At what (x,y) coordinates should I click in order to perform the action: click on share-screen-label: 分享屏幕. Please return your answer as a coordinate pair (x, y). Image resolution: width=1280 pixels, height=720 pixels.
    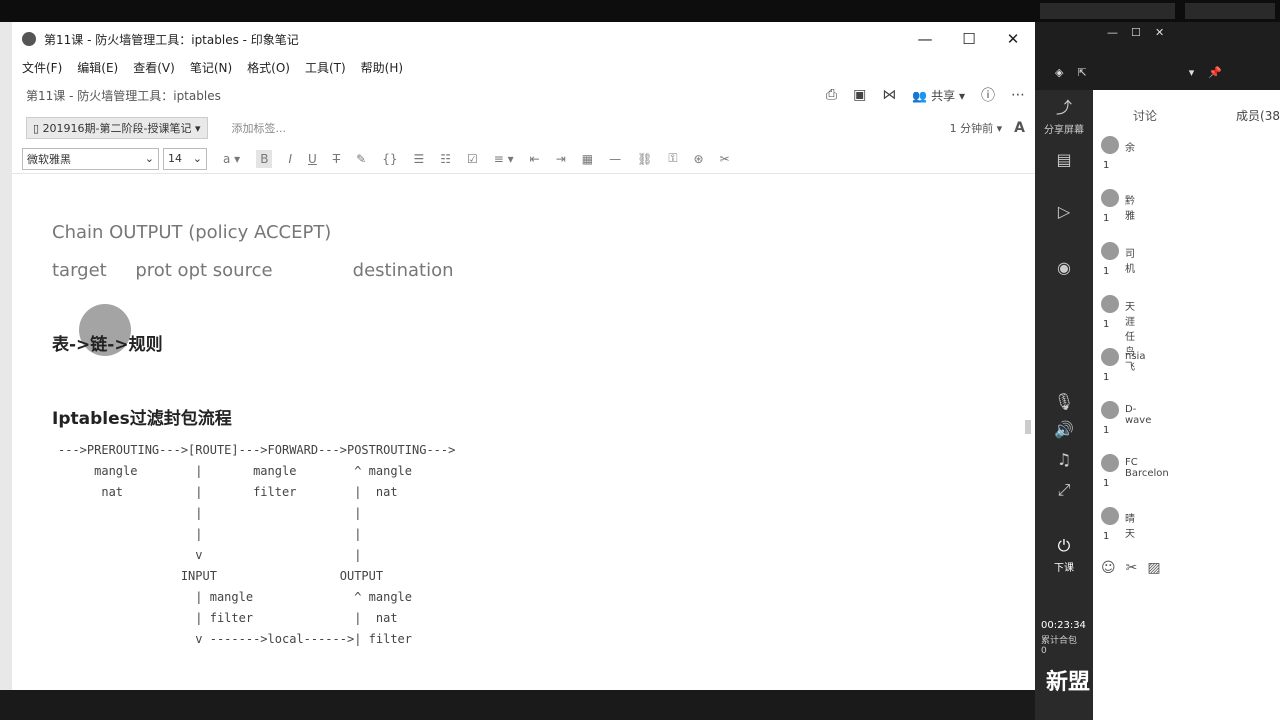
    Looking at the image, I should click on (1064, 130).